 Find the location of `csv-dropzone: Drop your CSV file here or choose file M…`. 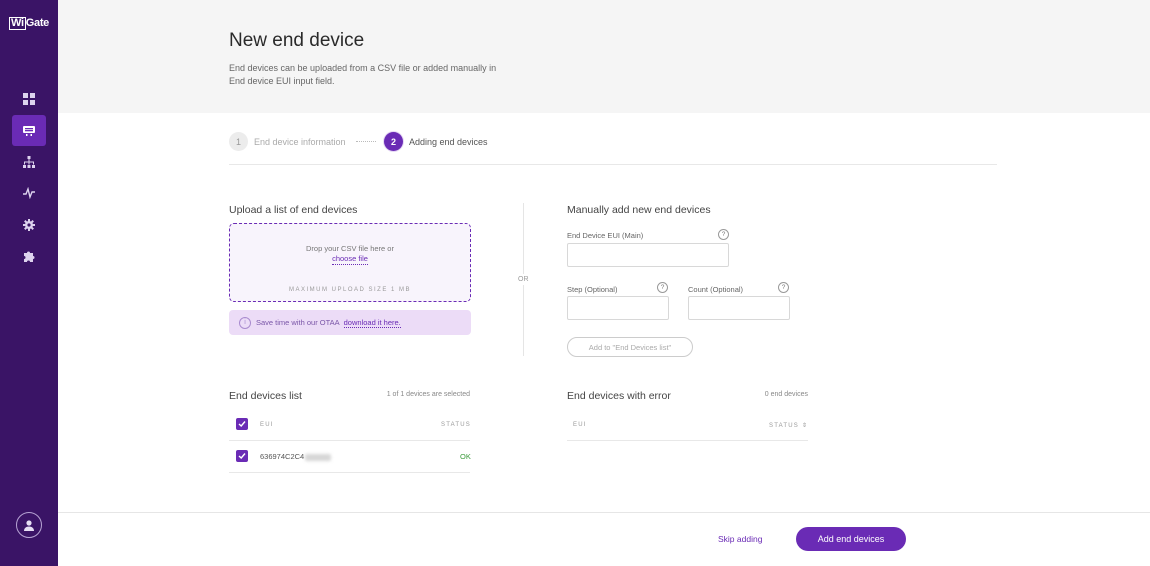

csv-dropzone: Drop your CSV file here or choose file M… is located at coordinates (350, 262).